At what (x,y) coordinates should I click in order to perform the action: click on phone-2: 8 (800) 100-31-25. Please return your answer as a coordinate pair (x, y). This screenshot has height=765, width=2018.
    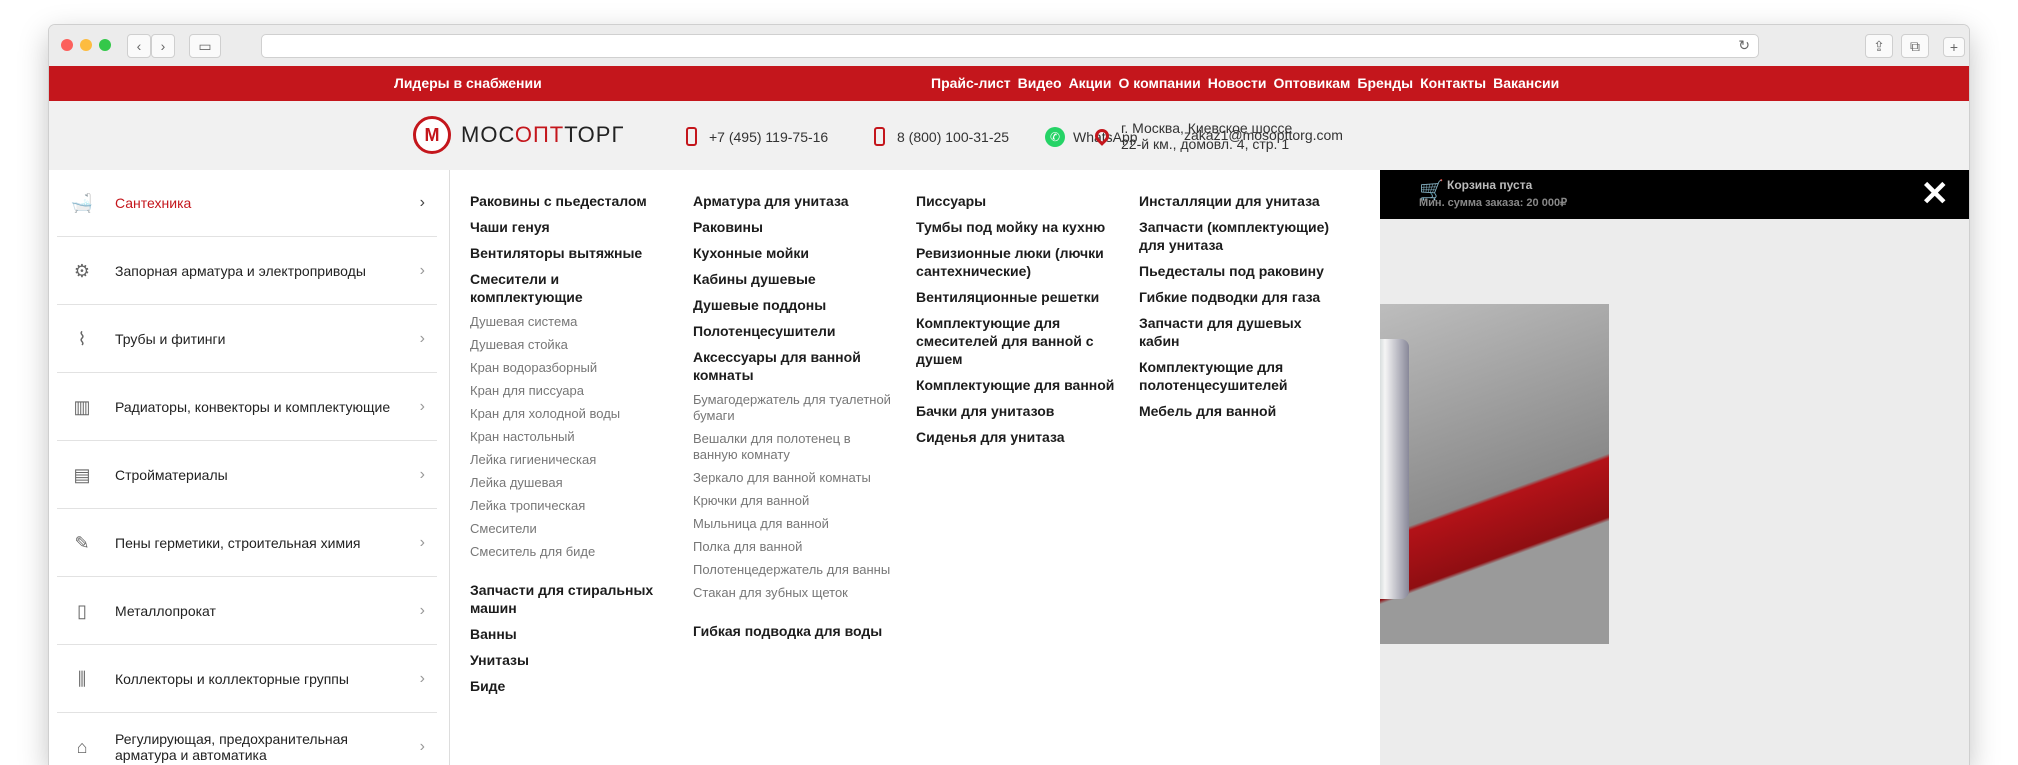
    Looking at the image, I should click on (941, 136).